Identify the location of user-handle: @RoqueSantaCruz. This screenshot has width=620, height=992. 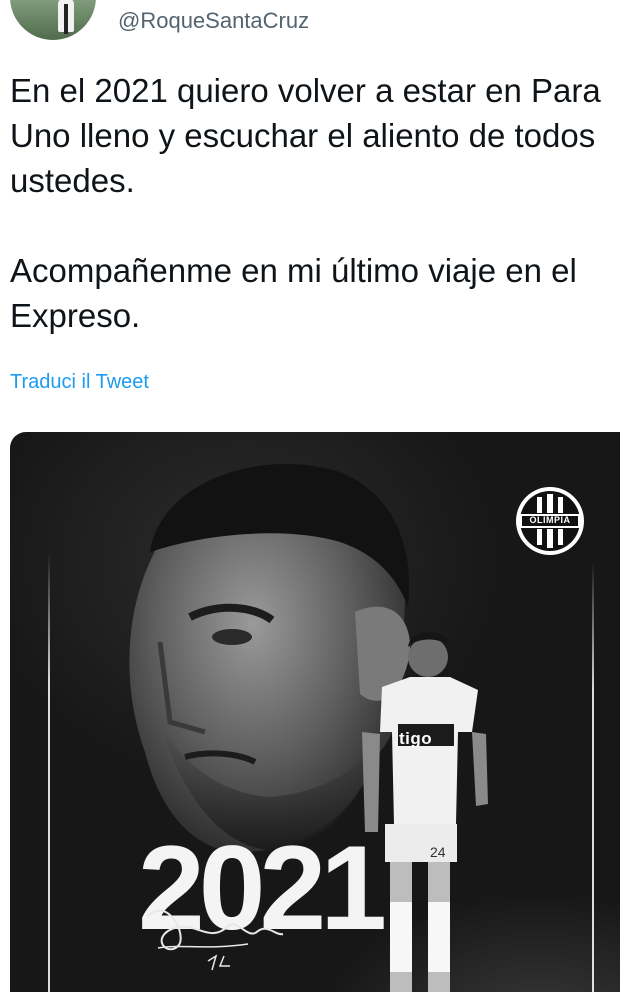
(213, 21).